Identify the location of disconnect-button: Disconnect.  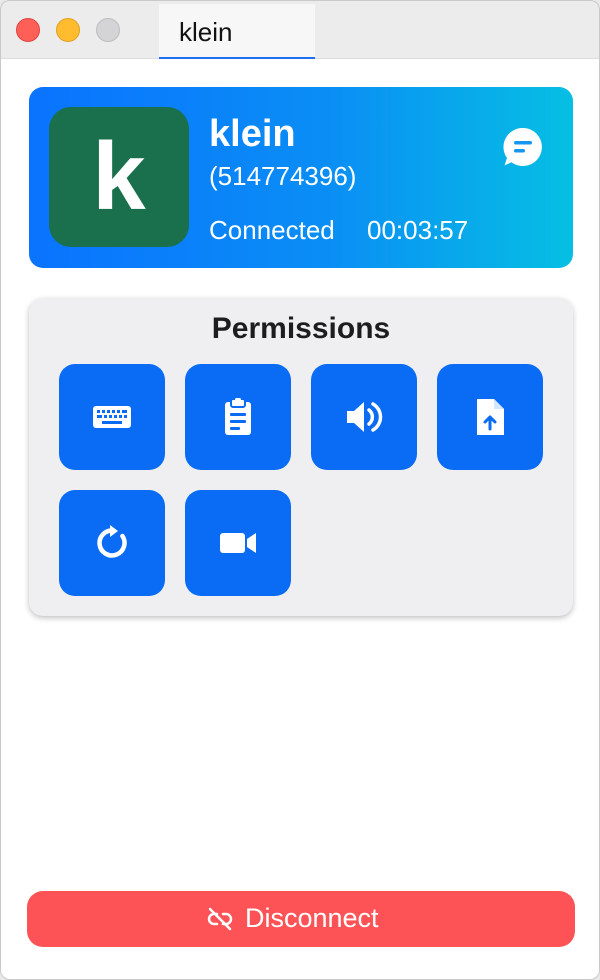
(301, 919).